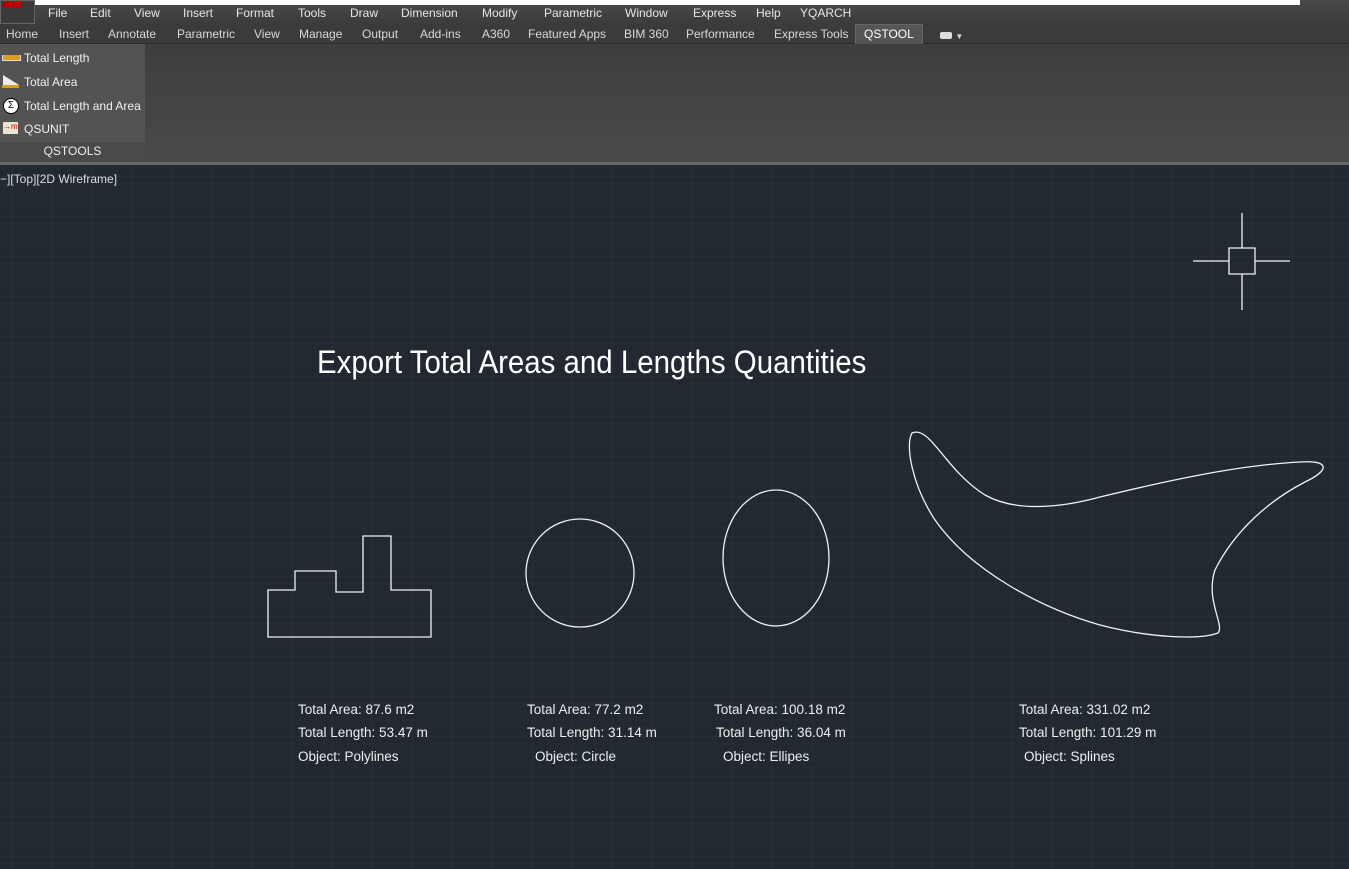  What do you see at coordinates (576, 756) in the screenshot?
I see `circle-object: Object: Circle` at bounding box center [576, 756].